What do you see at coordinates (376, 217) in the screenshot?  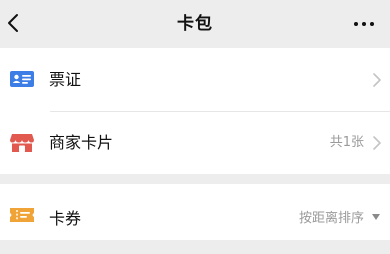 I see `caret-down-icon` at bounding box center [376, 217].